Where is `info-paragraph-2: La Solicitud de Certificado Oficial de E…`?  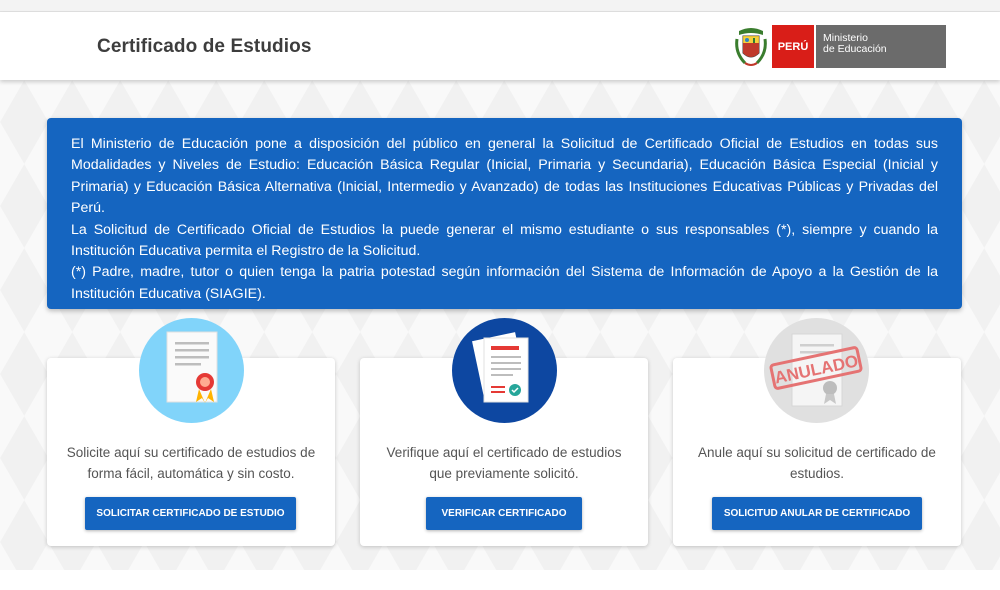 info-paragraph-2: La Solicitud de Certificado Oficial de E… is located at coordinates (504, 240).